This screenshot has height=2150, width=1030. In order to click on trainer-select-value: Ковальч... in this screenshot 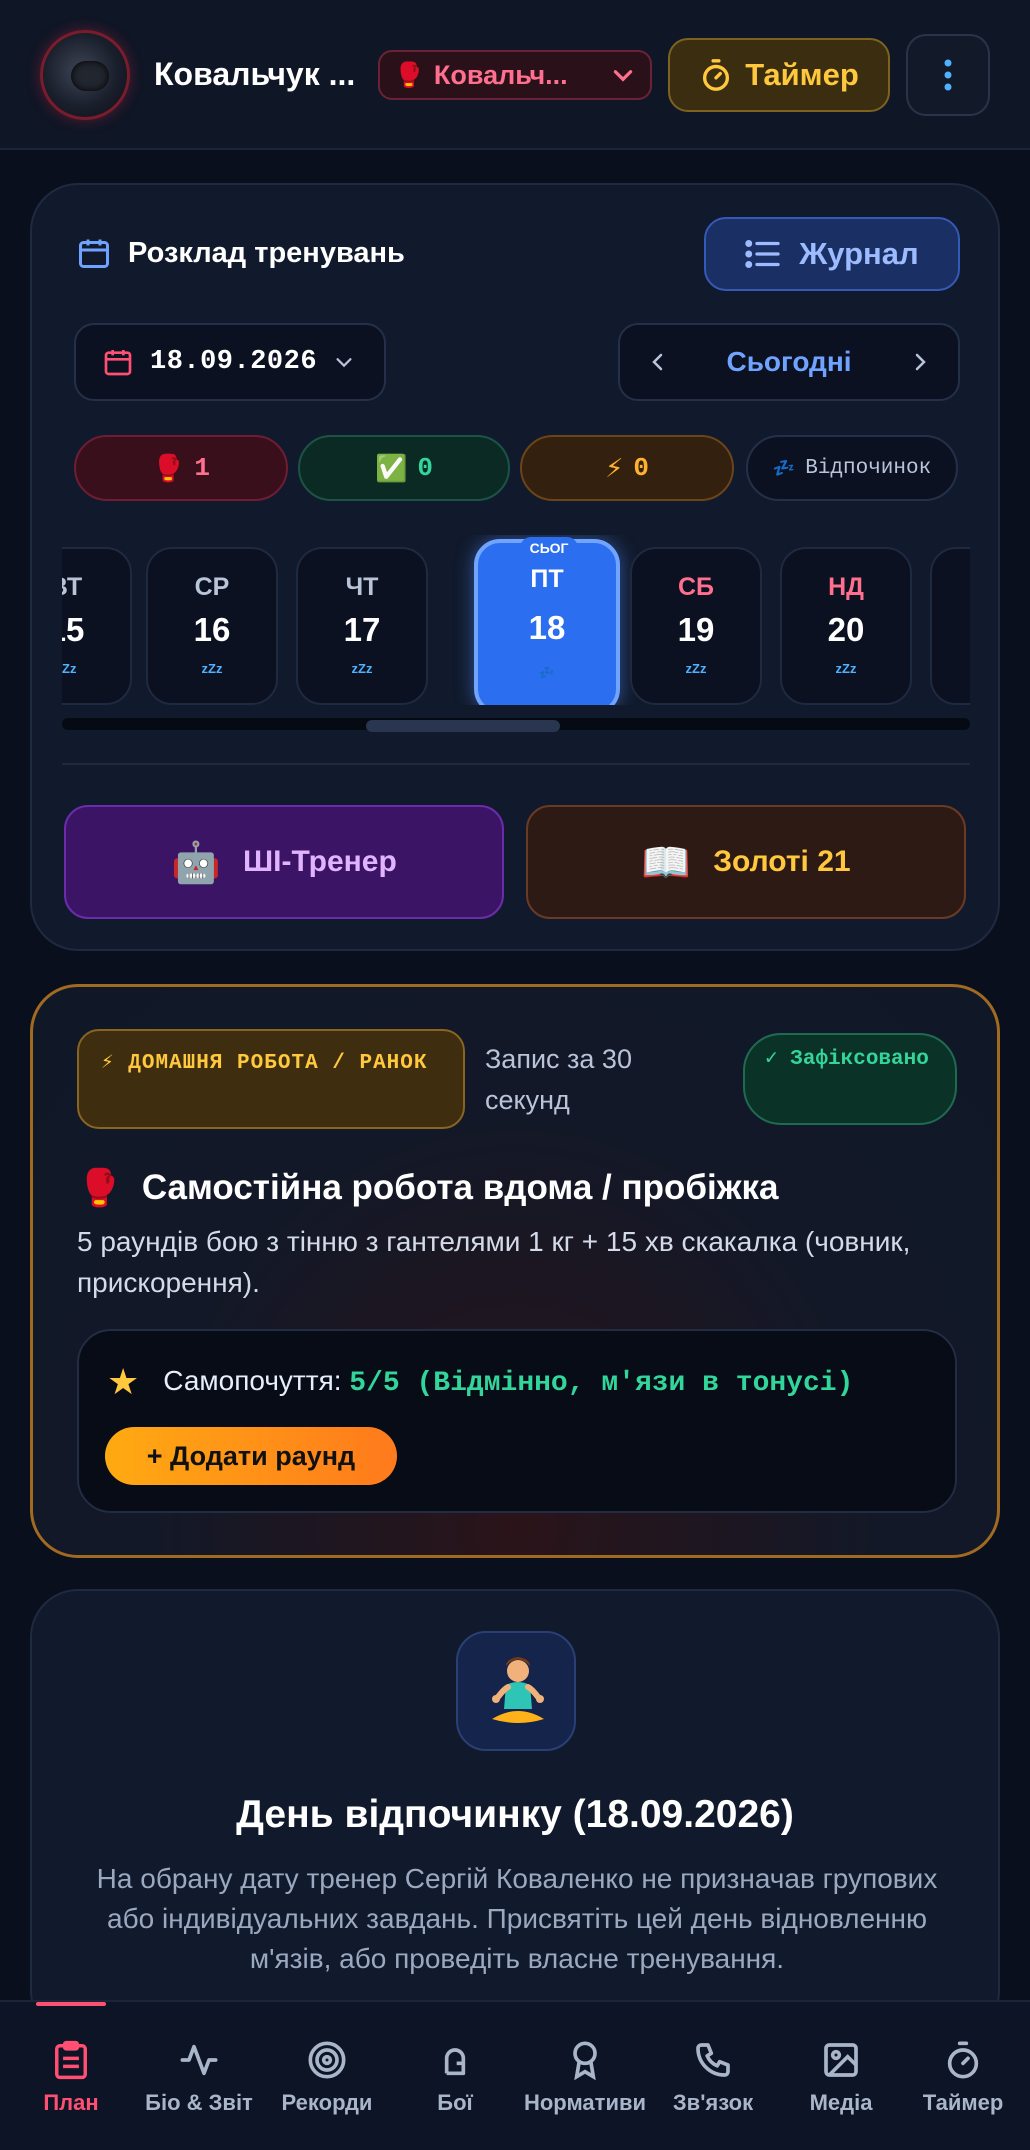, I will do `click(500, 74)`.